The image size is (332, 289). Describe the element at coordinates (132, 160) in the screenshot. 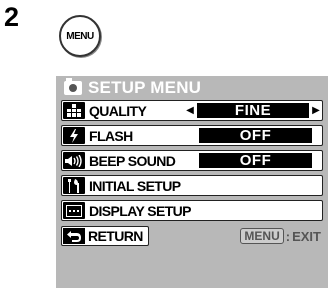

I see `menu-row-label: BEEP SOUND` at that location.